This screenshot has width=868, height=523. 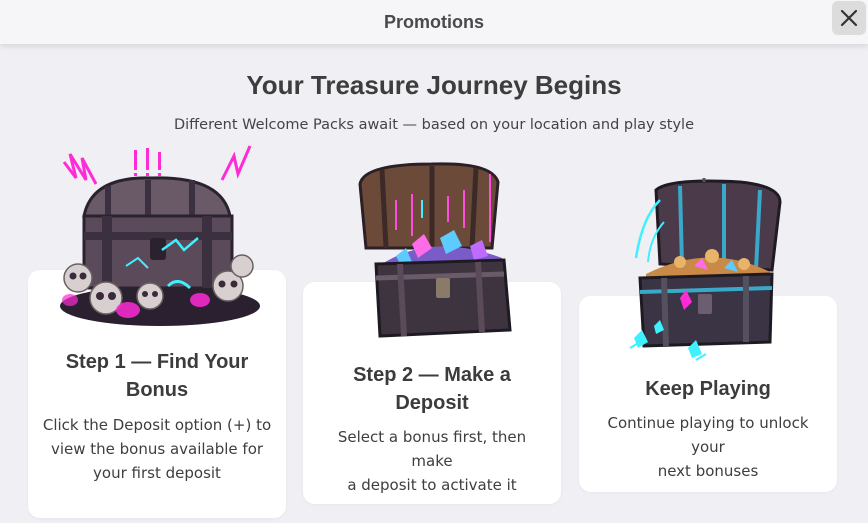 I want to click on step-3-title: Keep Playing, so click(x=708, y=389).